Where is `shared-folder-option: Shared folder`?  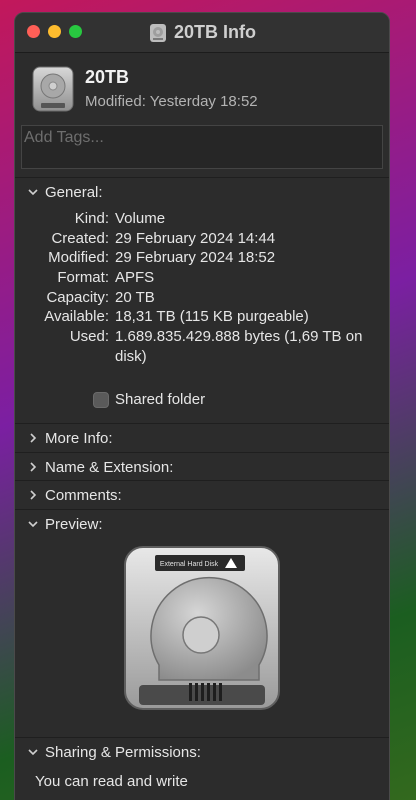
shared-folder-option: Shared folder is located at coordinates (149, 399).